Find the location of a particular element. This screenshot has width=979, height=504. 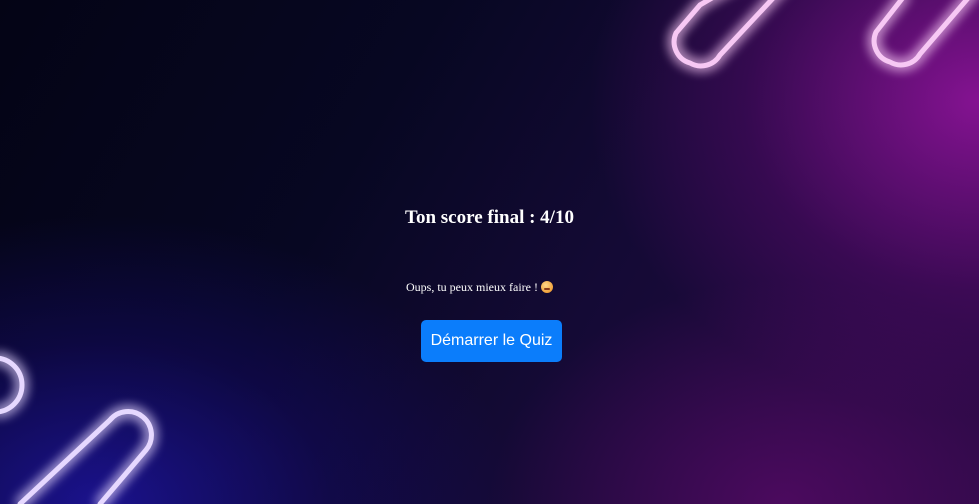

final-score-heading: Ton score final : 4/10 is located at coordinates (489, 217).